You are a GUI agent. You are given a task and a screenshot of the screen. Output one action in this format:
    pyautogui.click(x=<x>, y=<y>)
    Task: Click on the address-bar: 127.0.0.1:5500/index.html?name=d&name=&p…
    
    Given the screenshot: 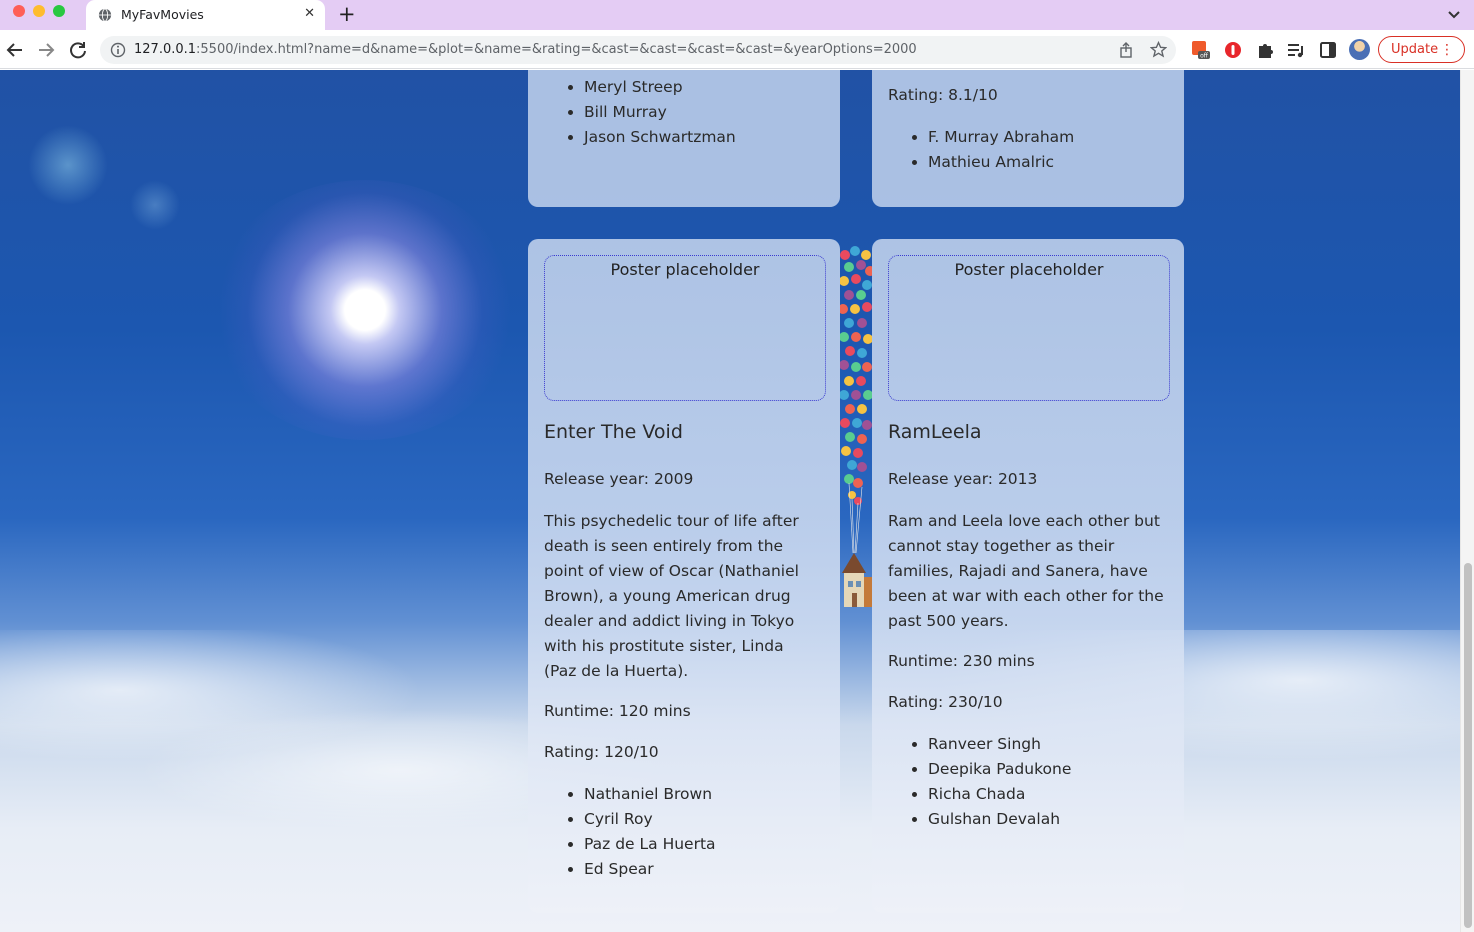 What is the action you would take?
    pyautogui.click(x=638, y=50)
    